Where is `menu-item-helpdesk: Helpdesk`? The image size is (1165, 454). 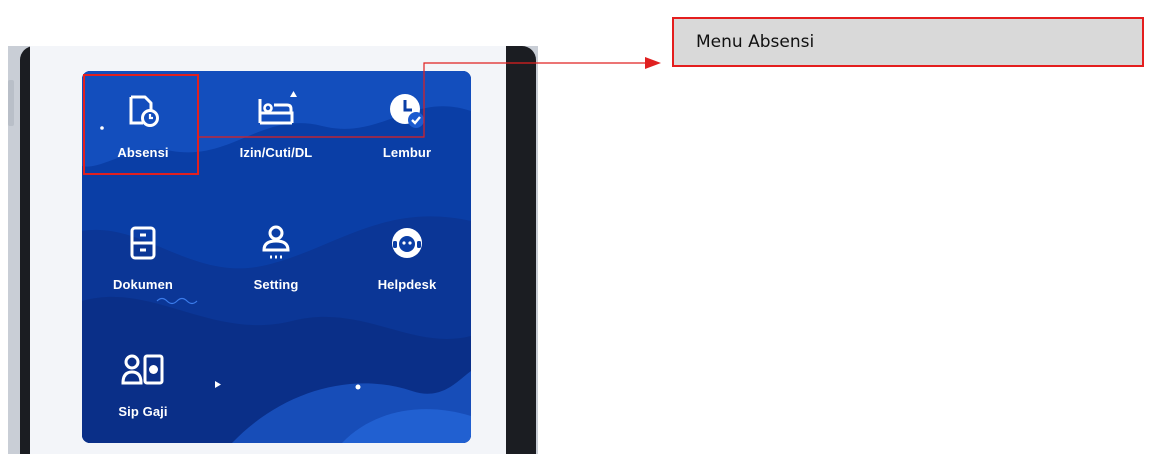
menu-item-helpdesk: Helpdesk is located at coordinates (407, 255).